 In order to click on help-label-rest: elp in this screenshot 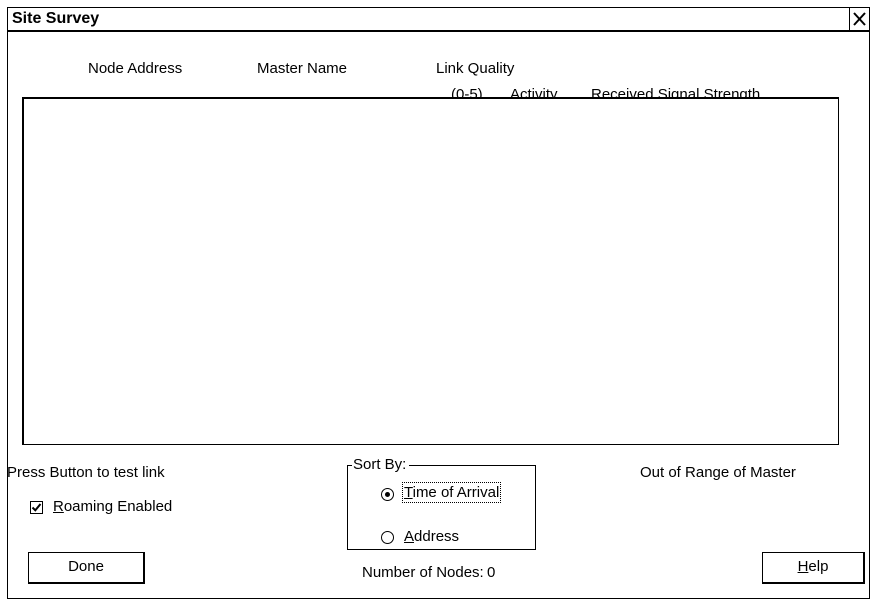, I will do `click(818, 566)`.